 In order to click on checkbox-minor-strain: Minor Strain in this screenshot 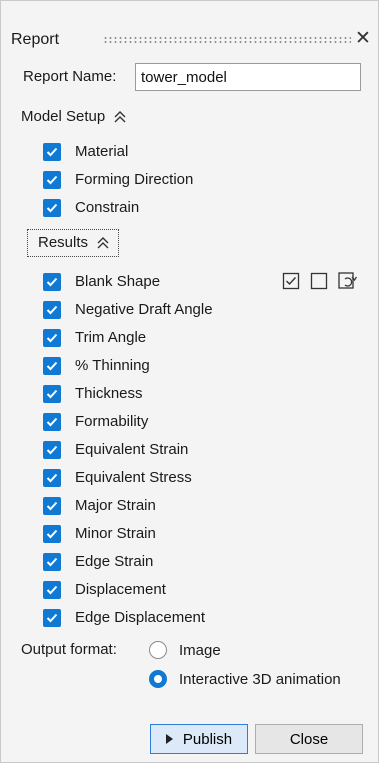, I will do `click(99, 534)`.